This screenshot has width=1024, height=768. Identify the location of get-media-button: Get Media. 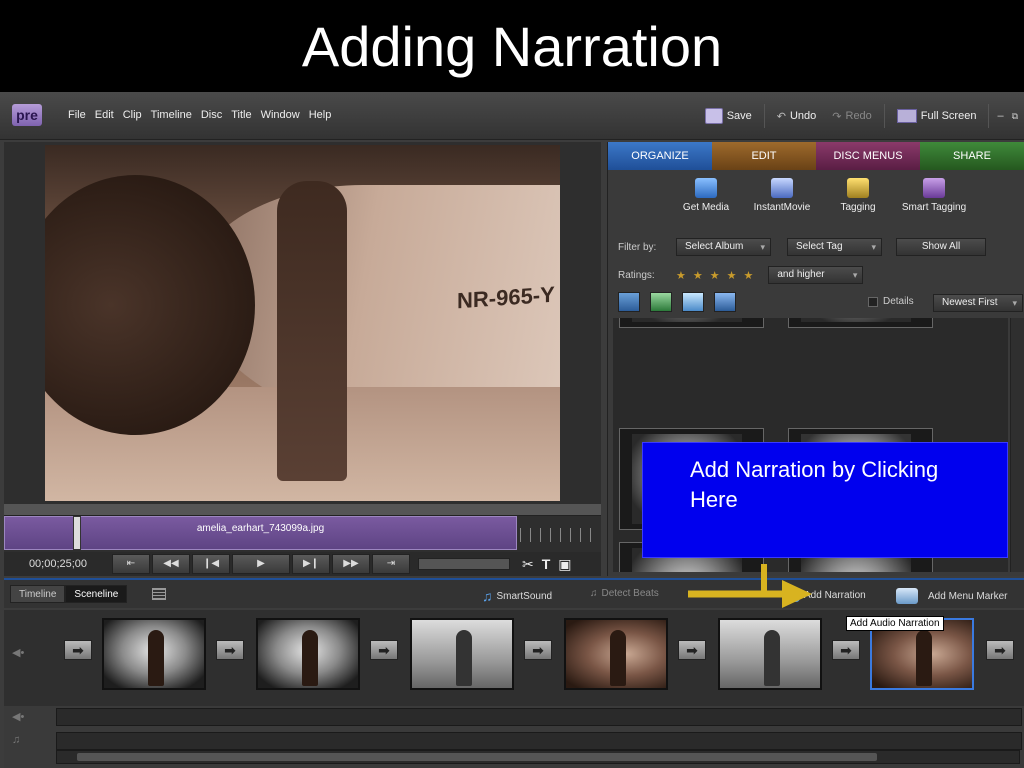
(706, 202).